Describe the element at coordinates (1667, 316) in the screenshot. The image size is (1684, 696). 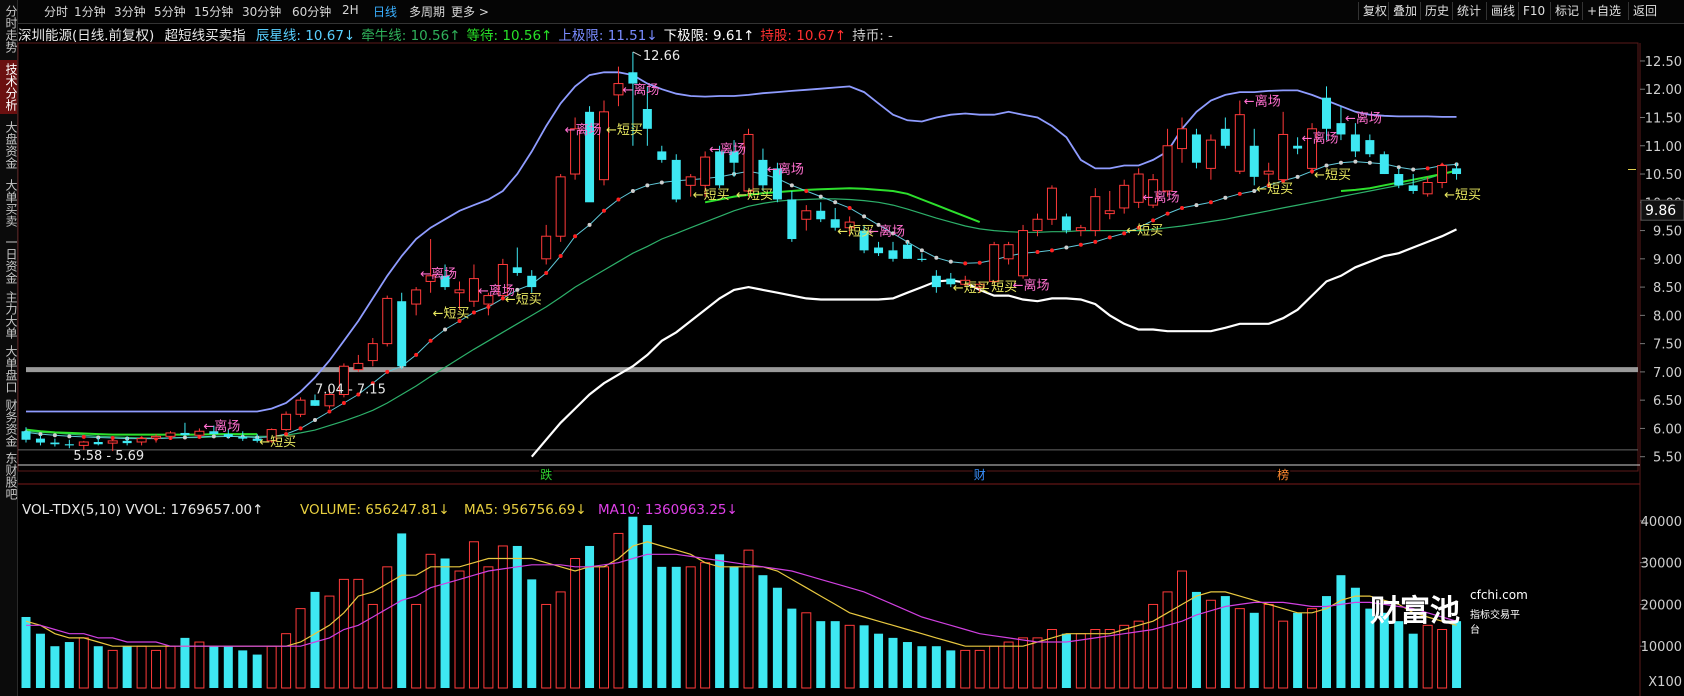
I see `price-tick-label-9: 8.00` at that location.